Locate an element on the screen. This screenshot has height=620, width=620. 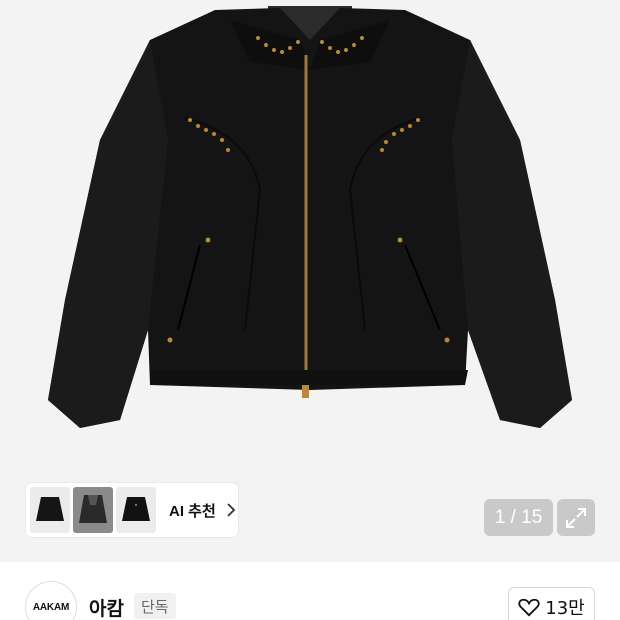
ai-recommend-bar: AI 추천 is located at coordinates (132, 510).